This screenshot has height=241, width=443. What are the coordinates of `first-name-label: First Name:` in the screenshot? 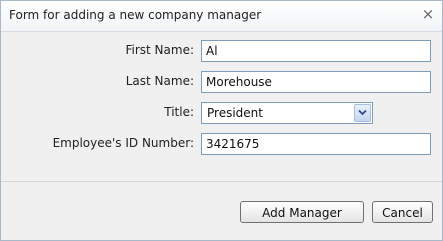 It's located at (159, 50).